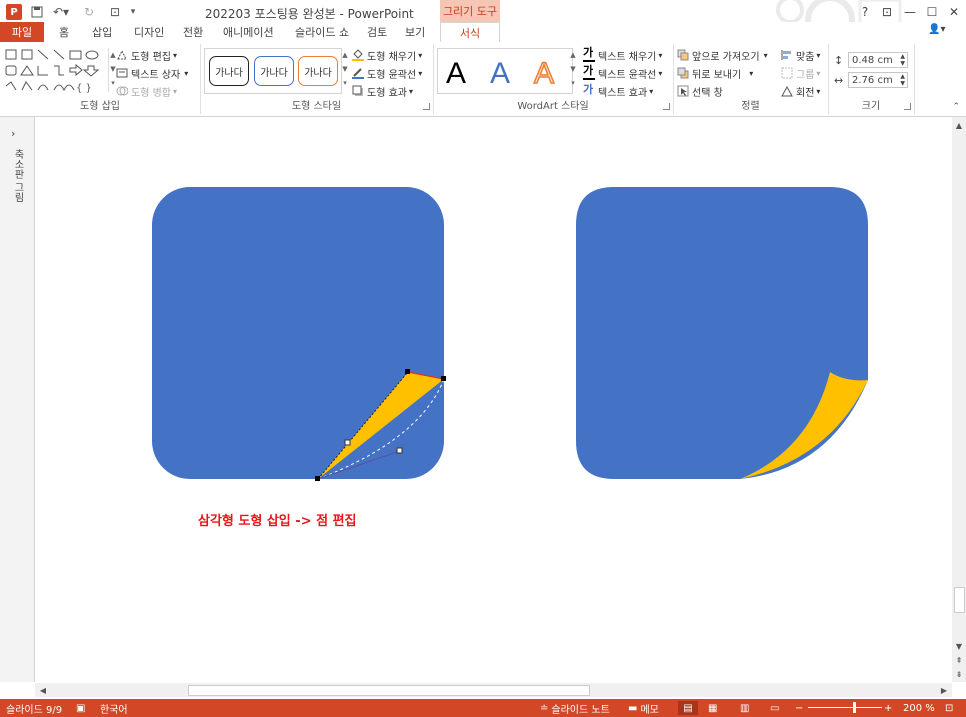 The image size is (966, 717). Describe the element at coordinates (392, 57) in the screenshot. I see `shape-fill-label: 도형 채우기` at that location.